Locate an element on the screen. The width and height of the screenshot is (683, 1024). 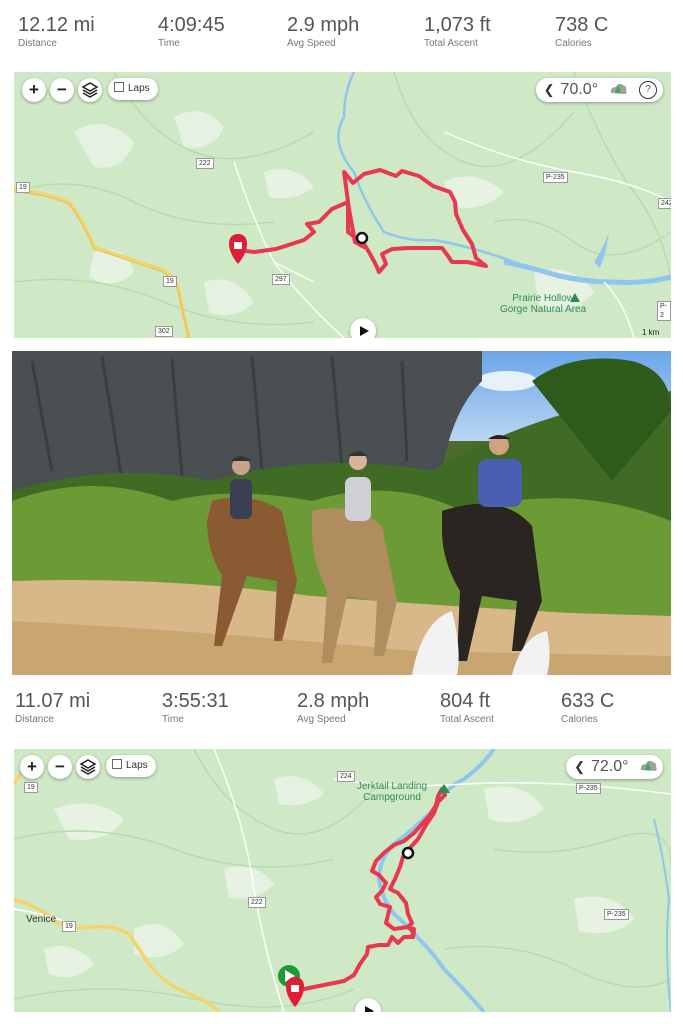
stat-time: 4:09:45 Time is located at coordinates (191, 32).